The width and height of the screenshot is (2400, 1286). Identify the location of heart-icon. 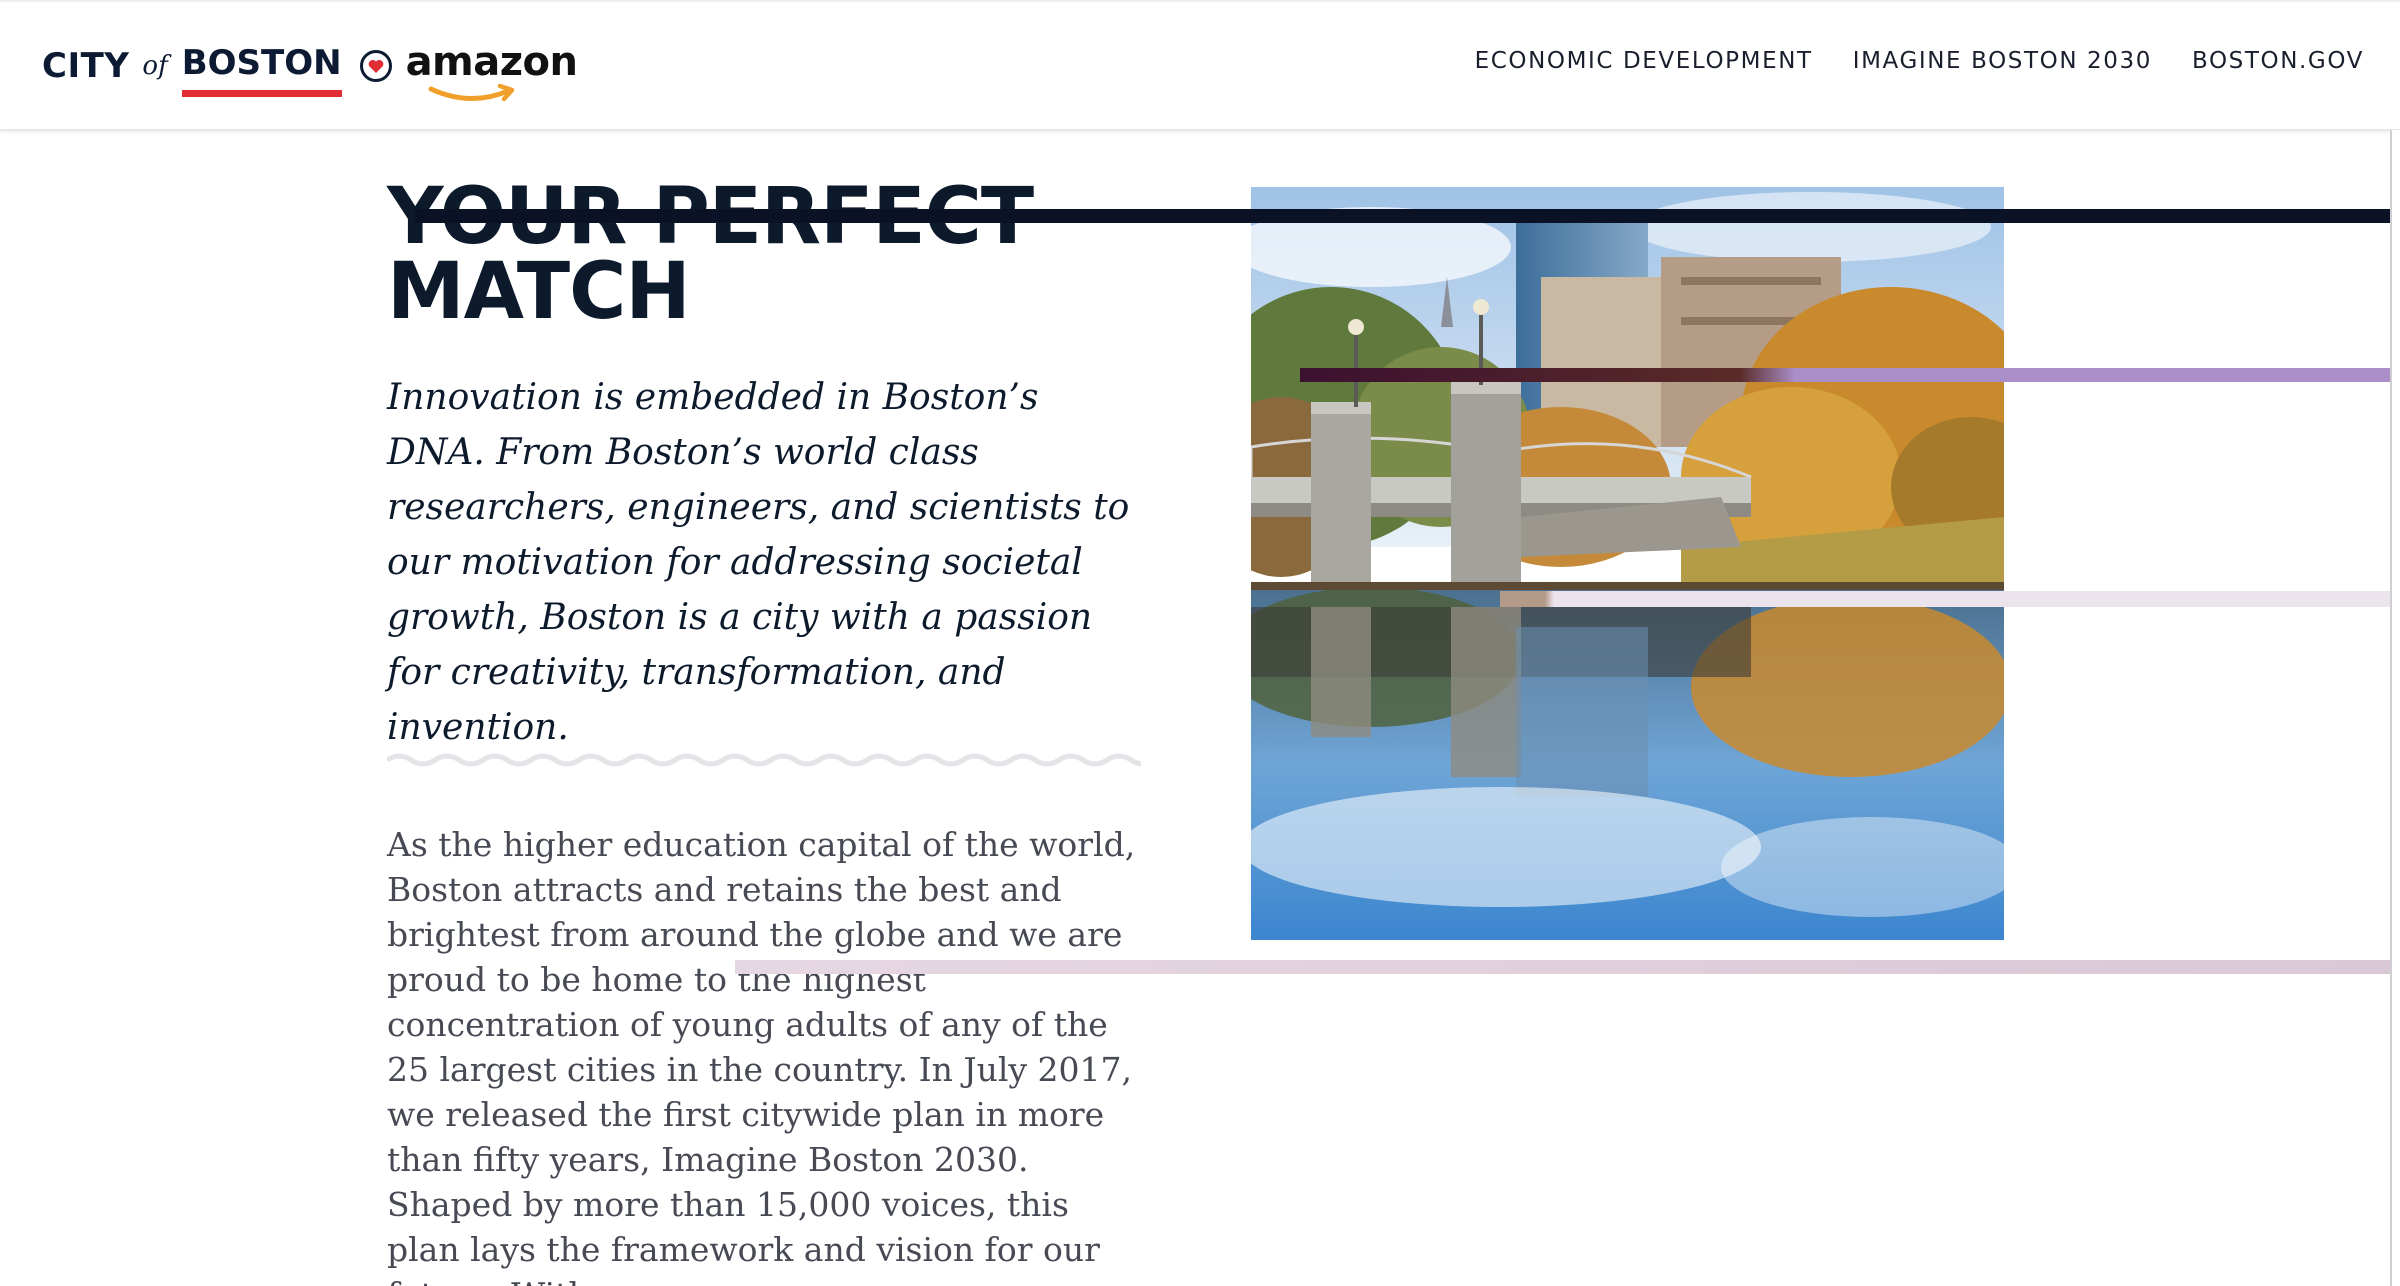
(375, 66).